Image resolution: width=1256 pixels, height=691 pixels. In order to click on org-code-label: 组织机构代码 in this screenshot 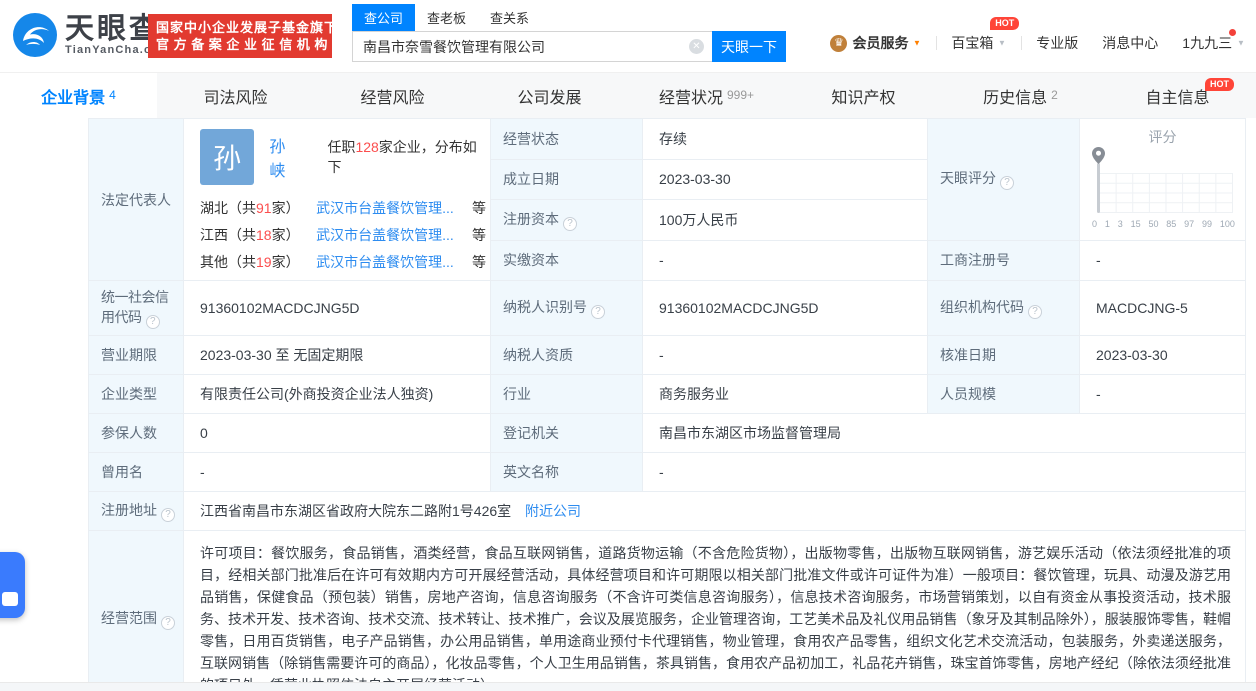, I will do `click(1003, 308)`.